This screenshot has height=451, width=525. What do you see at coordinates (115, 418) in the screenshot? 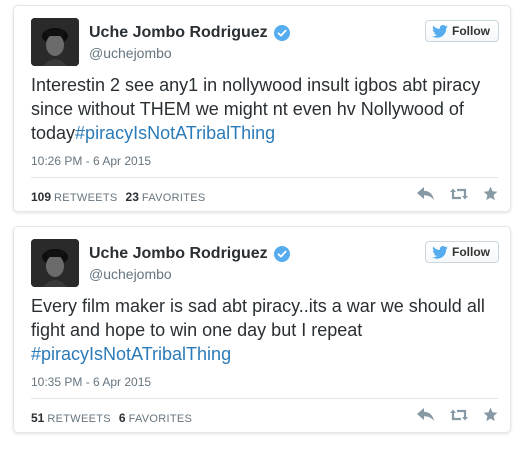
I see `tweet-stats: 51 RETWEETS 6 FAVORITES` at bounding box center [115, 418].